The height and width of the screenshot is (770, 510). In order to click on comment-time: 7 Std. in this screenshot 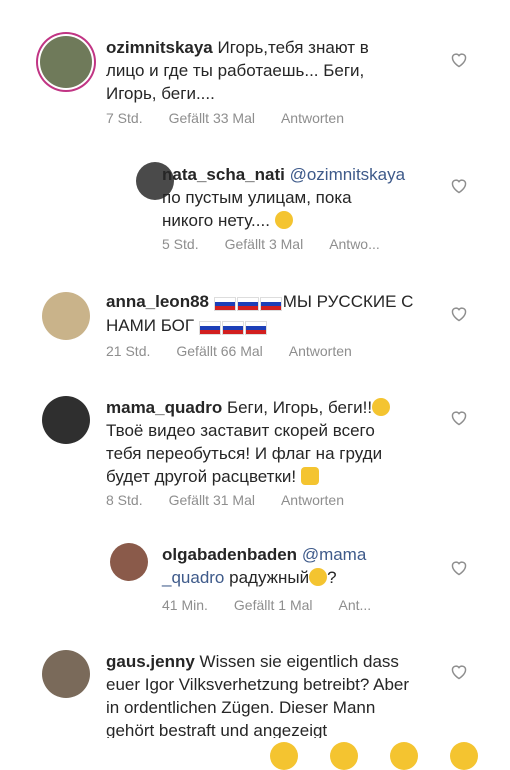, I will do `click(124, 118)`.